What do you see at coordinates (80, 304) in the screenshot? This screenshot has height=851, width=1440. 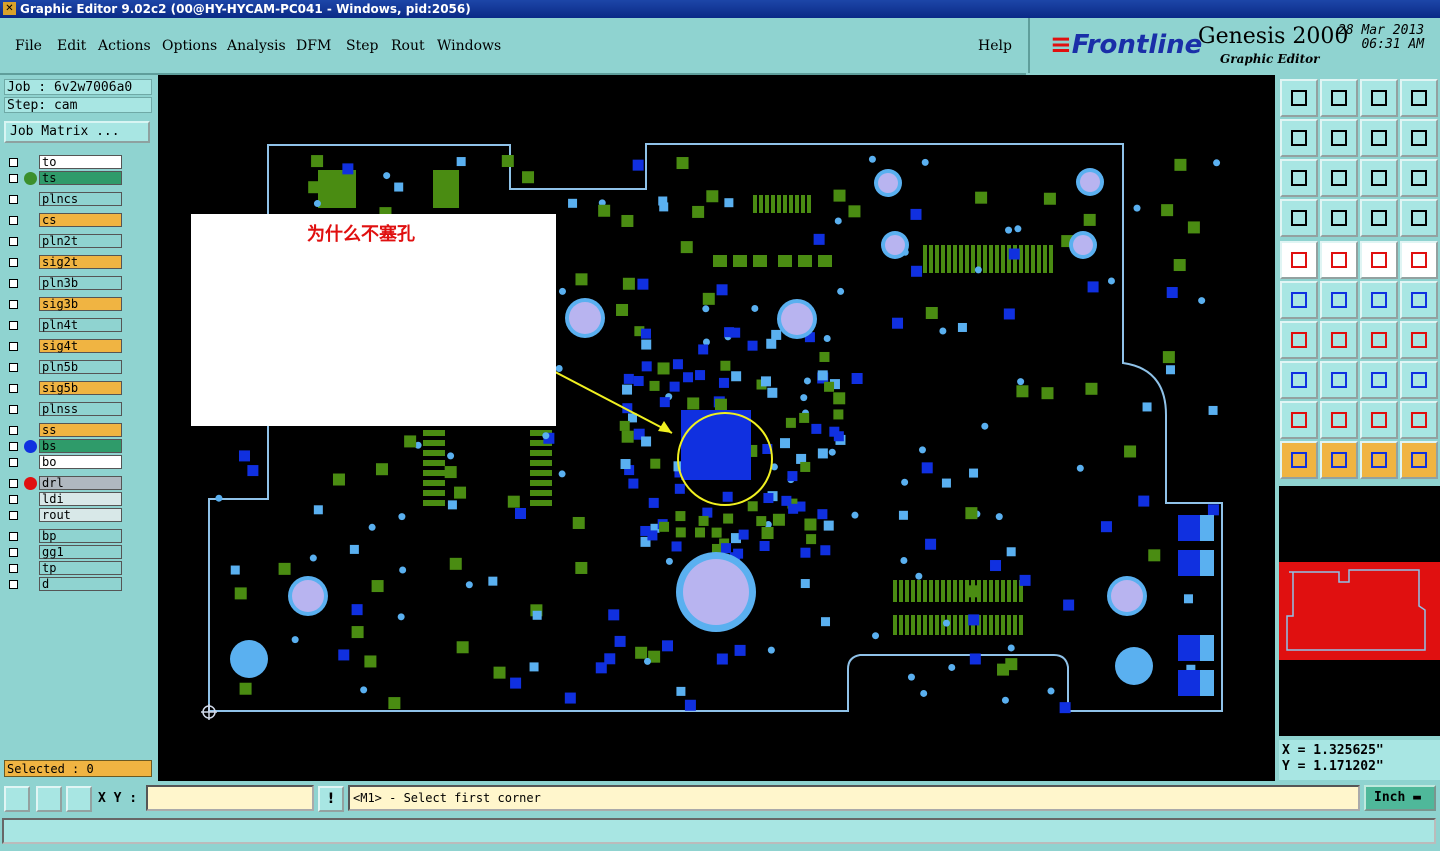 I see `layer-name: sig3b` at bounding box center [80, 304].